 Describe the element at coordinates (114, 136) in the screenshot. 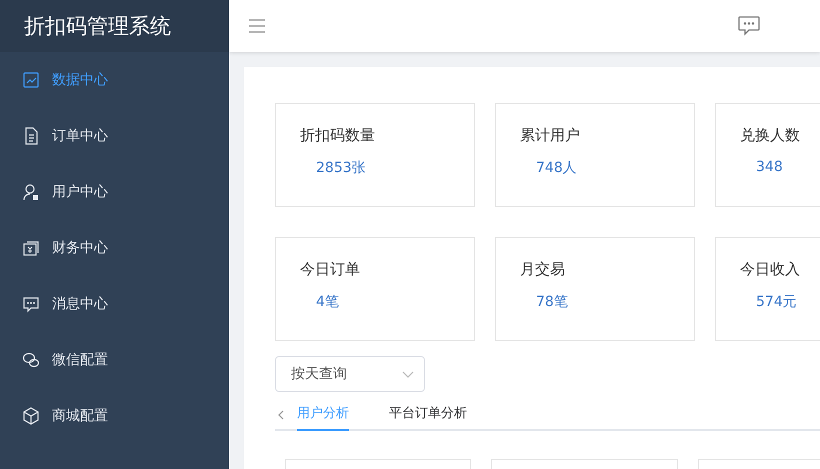

I see `sidebar-item: 订单中心` at that location.